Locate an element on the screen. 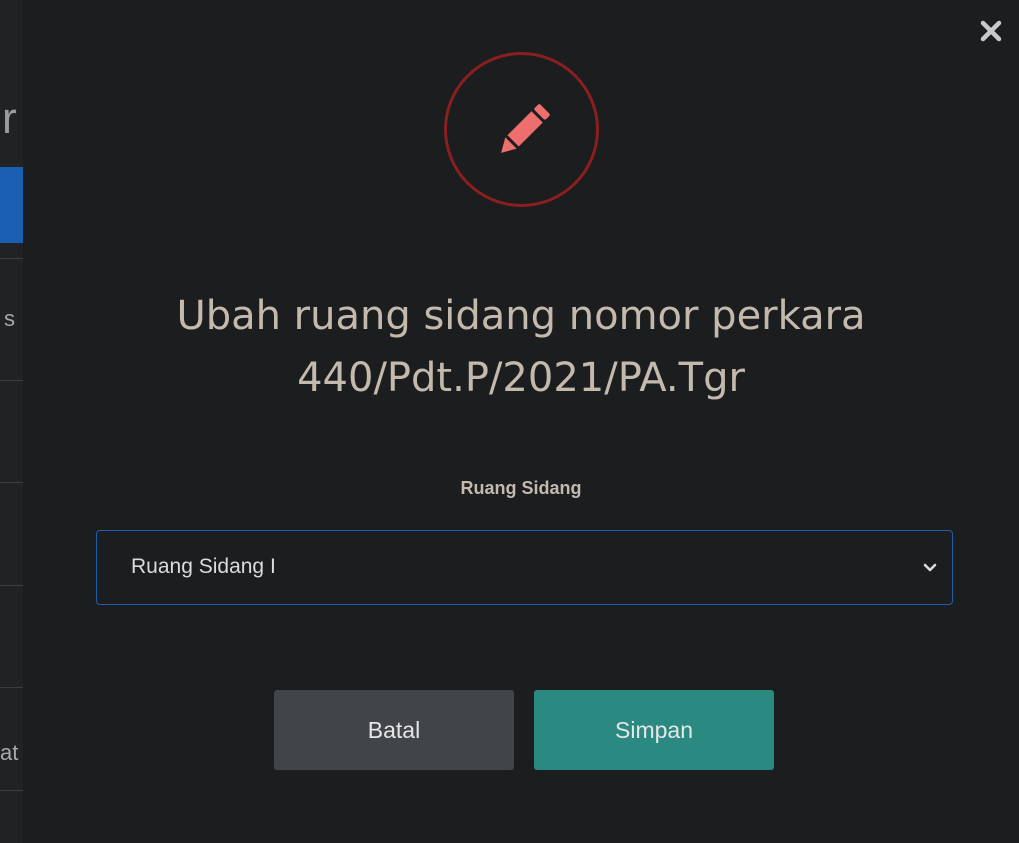 This screenshot has height=843, width=1019. pencil-icon is located at coordinates (525, 128).